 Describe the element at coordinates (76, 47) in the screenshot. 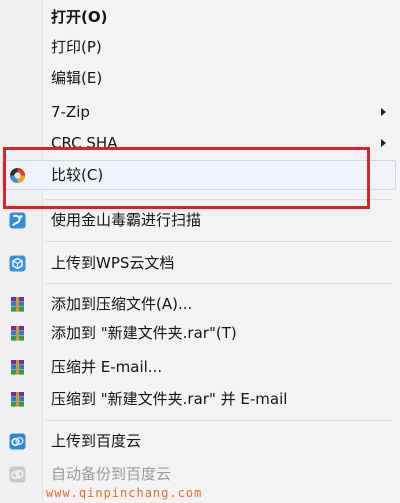

I see `menu-item-label: 打印(P)` at that location.